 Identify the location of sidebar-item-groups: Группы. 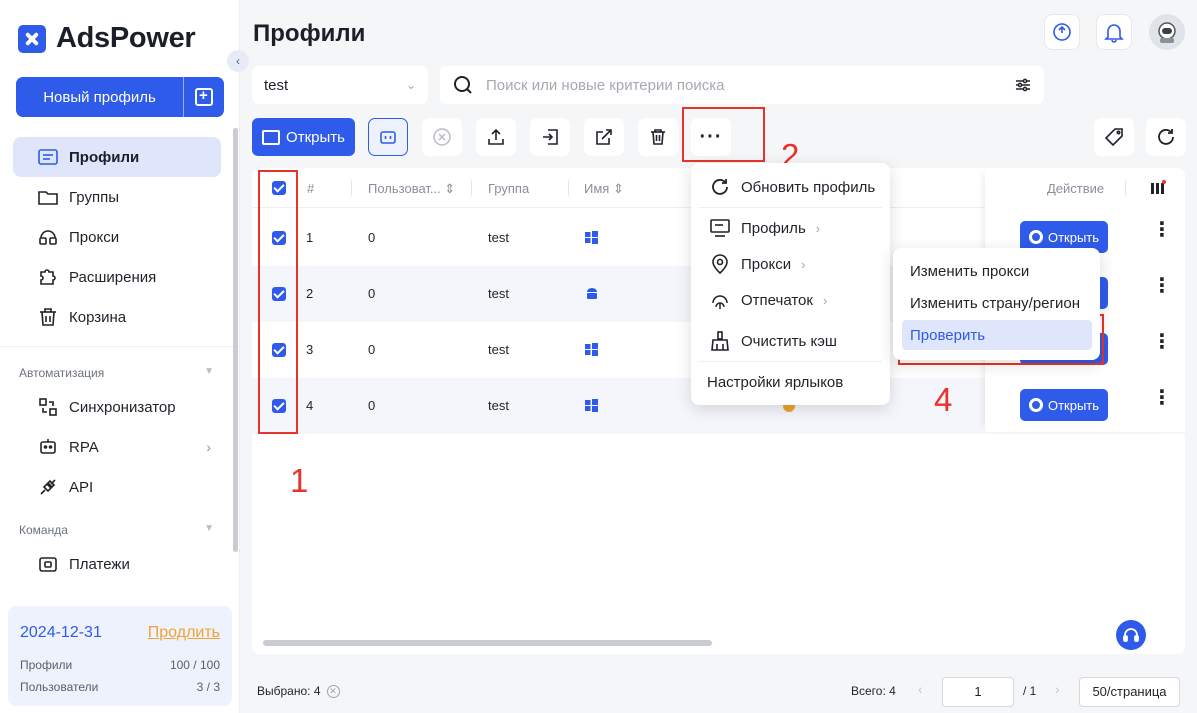
(117, 197).